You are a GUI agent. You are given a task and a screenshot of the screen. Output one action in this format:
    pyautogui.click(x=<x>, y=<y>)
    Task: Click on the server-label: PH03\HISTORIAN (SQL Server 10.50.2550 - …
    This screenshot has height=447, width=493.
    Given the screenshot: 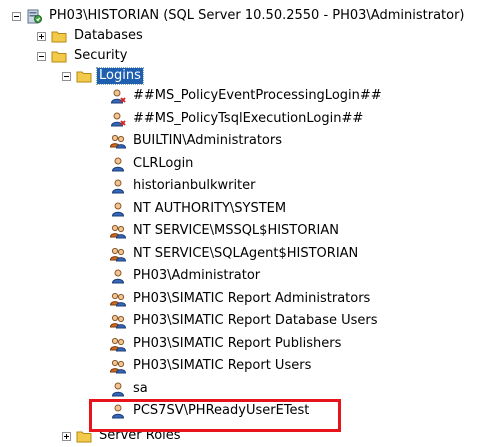 What is the action you would take?
    pyautogui.click(x=257, y=15)
    